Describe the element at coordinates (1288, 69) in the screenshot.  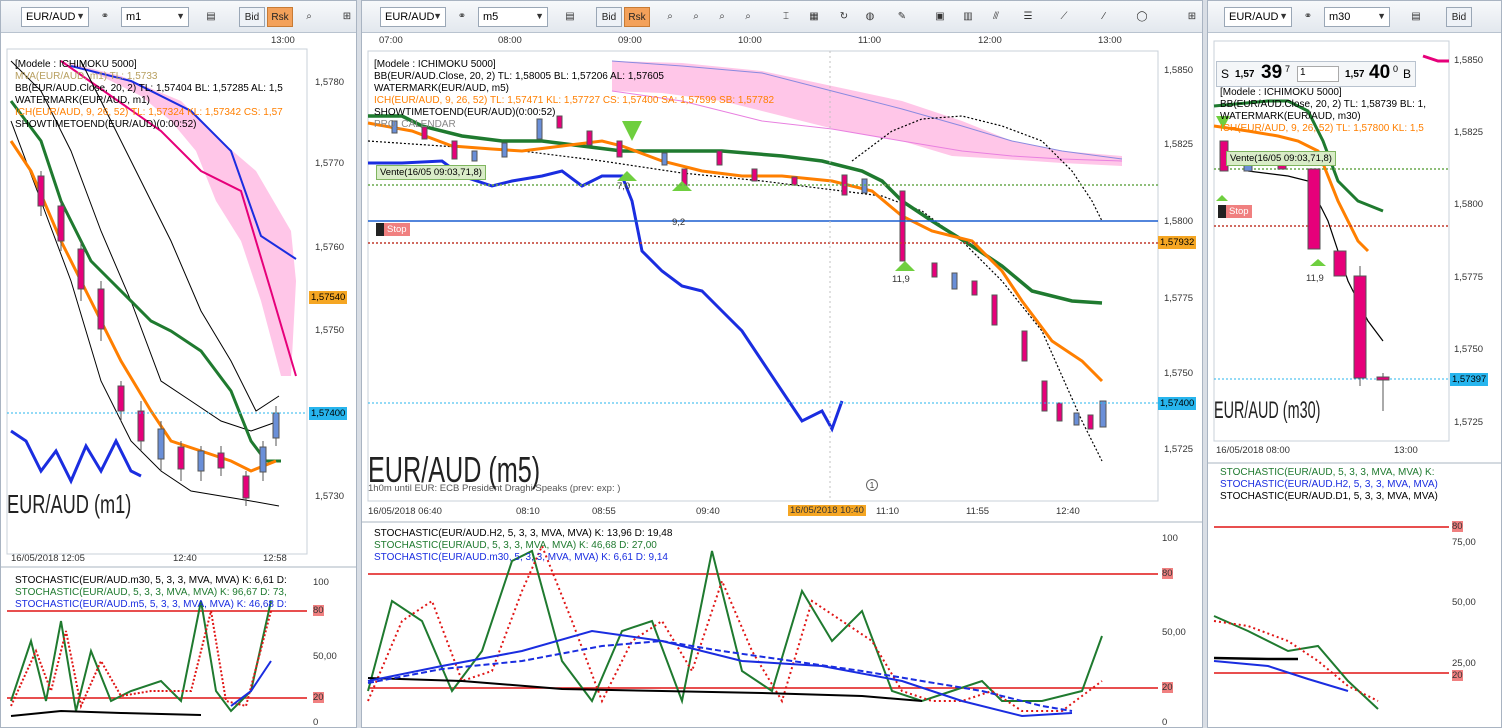
I see `sell-sup: 7` at that location.